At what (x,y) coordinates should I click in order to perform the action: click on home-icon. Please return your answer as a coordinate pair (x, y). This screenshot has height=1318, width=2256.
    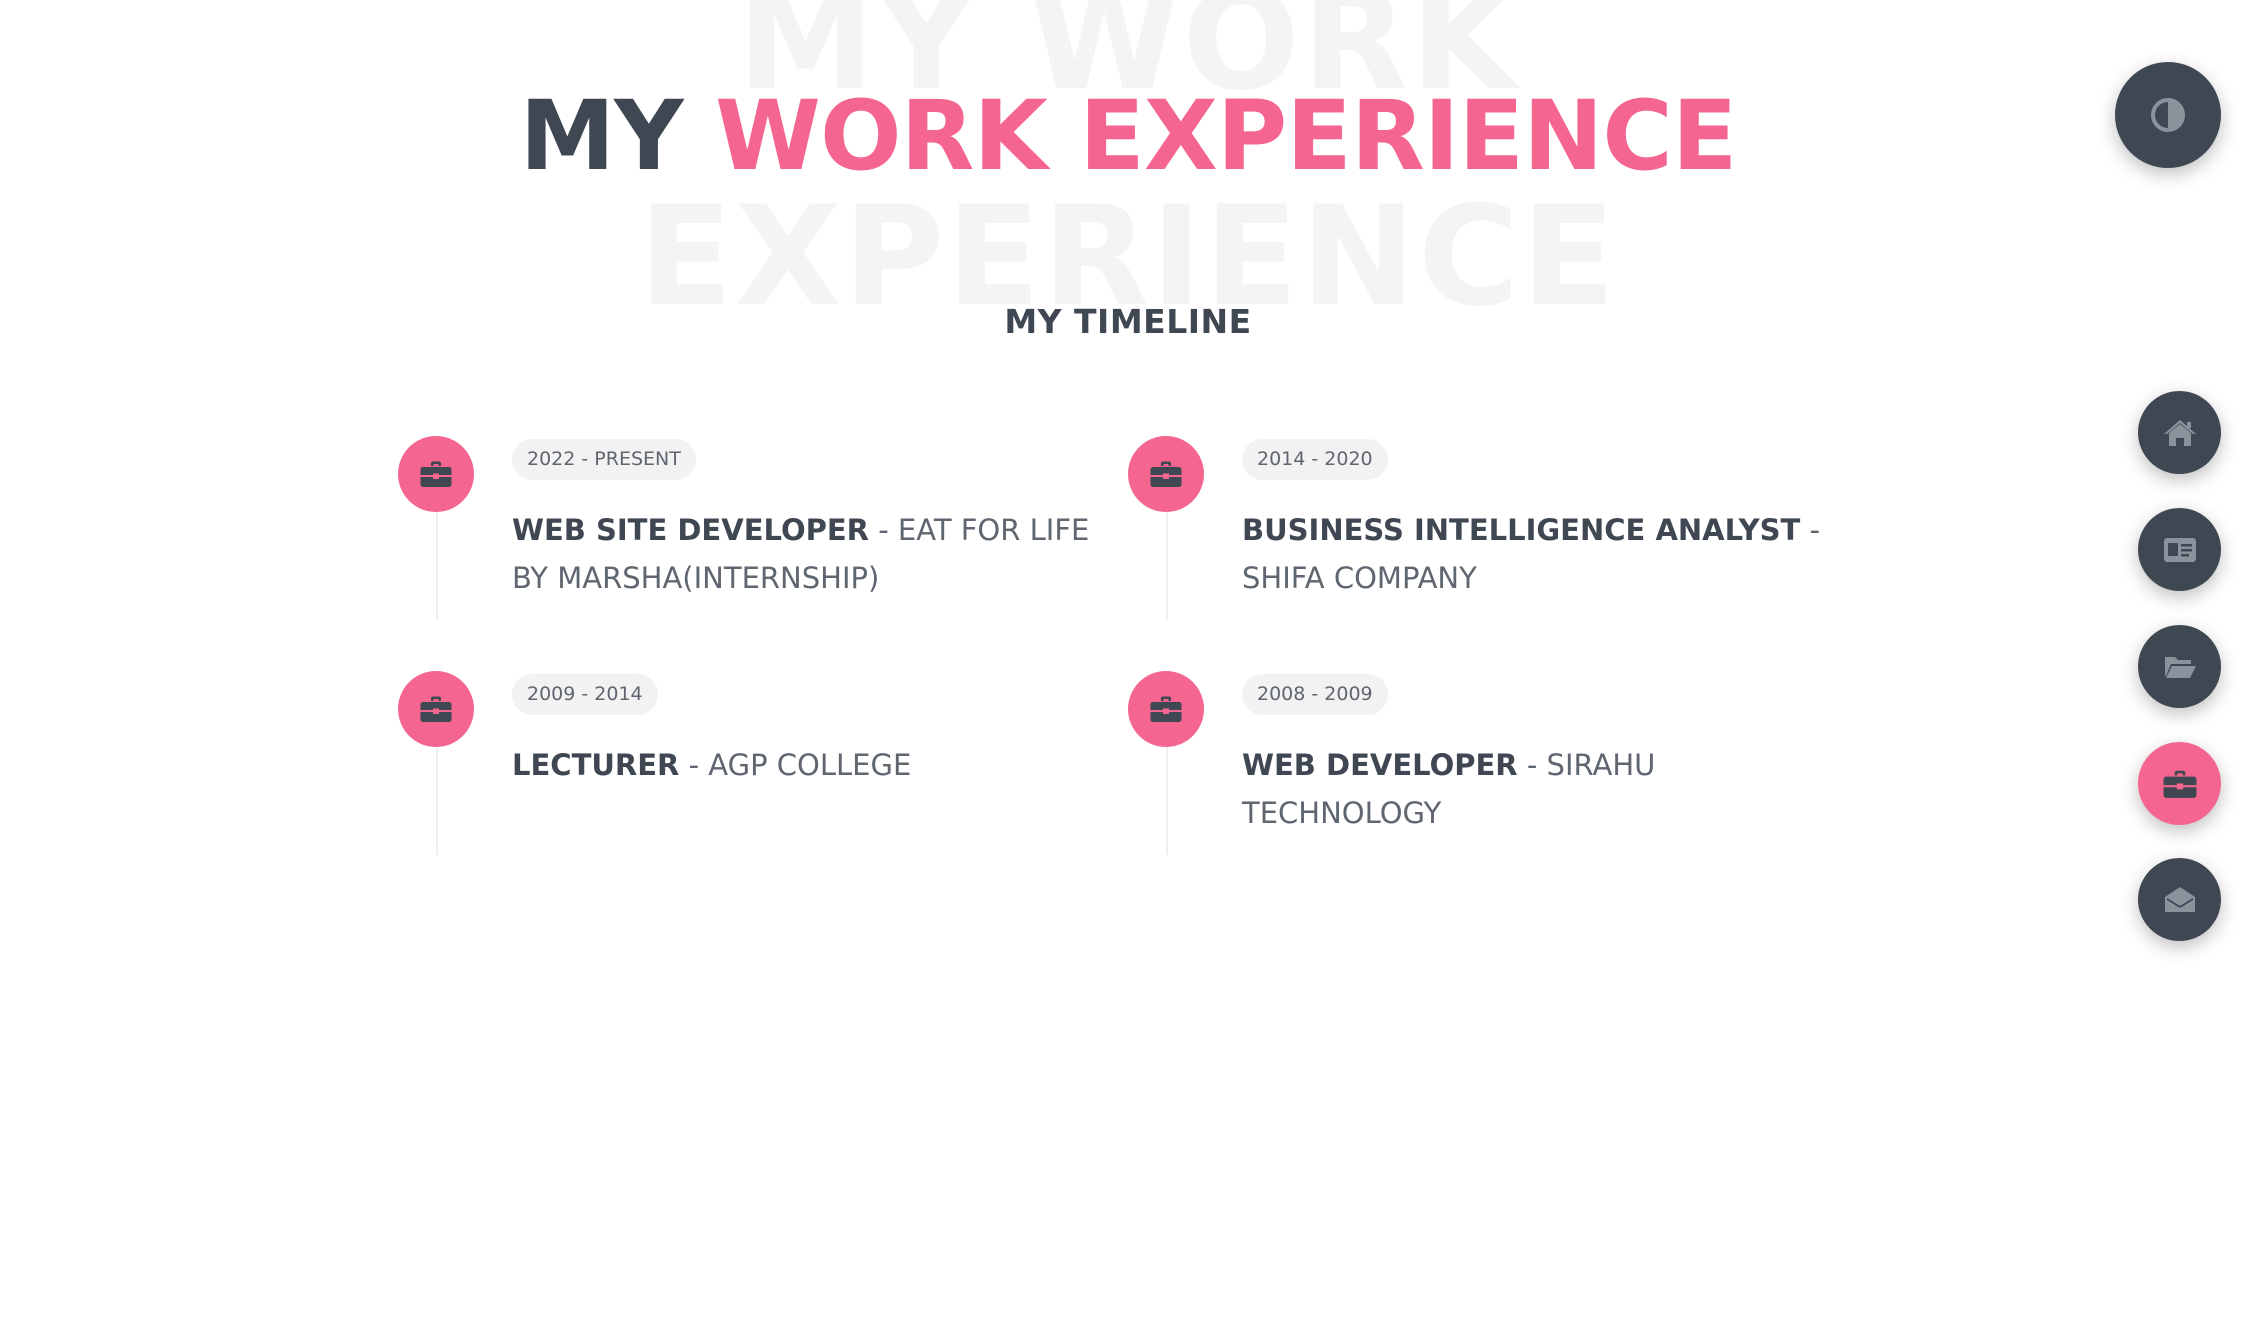
    Looking at the image, I should click on (2179, 432).